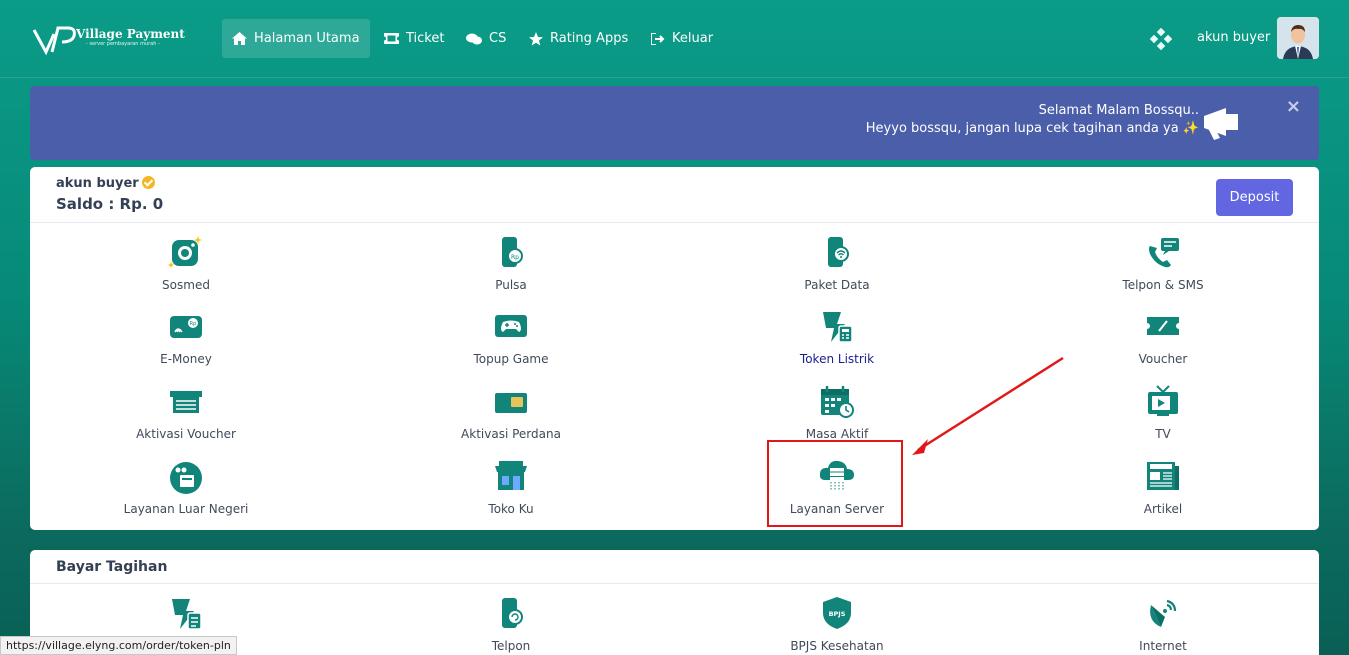  Describe the element at coordinates (186, 327) in the screenshot. I see `wallet-icon: Rp` at that location.